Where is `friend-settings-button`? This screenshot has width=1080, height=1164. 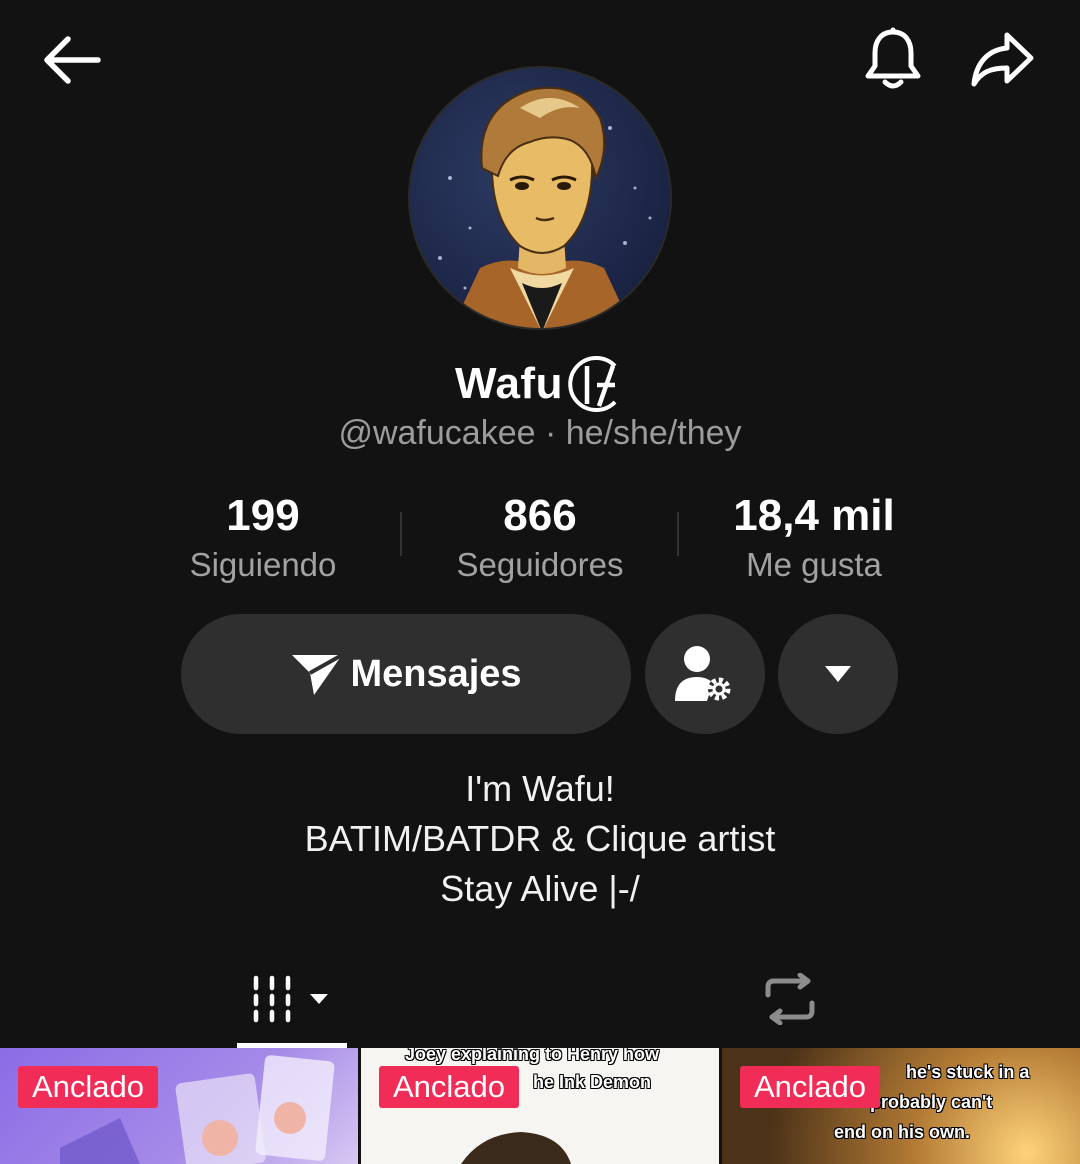
friend-settings-button is located at coordinates (705, 674).